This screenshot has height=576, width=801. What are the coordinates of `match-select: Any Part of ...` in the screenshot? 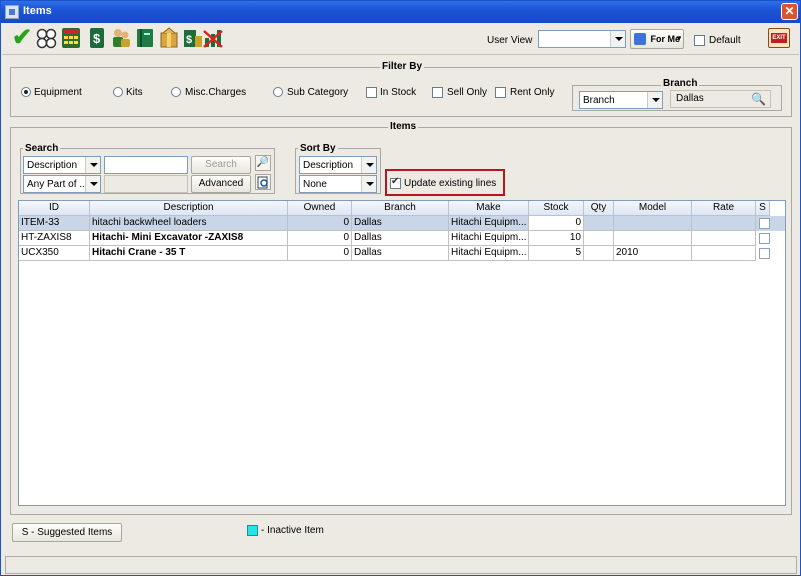 It's located at (62, 184).